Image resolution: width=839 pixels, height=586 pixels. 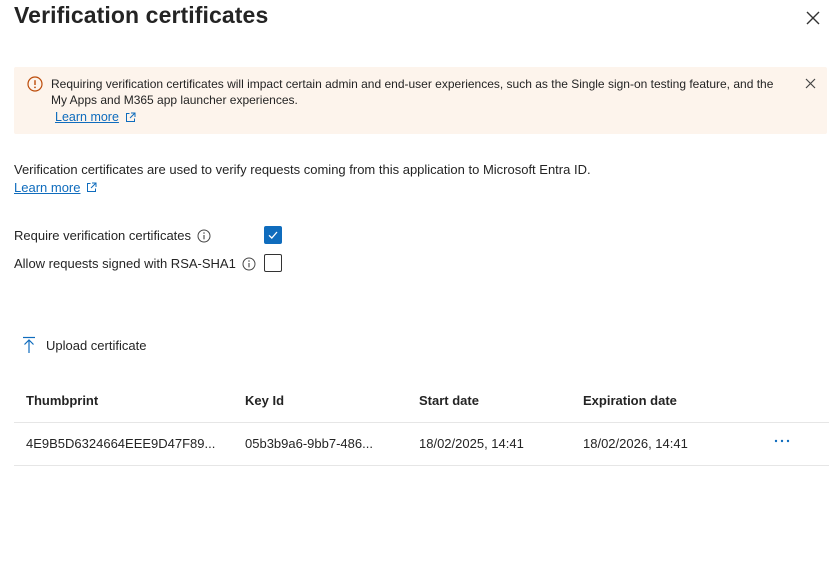 I want to click on checkmark-icon, so click(x=273, y=235).